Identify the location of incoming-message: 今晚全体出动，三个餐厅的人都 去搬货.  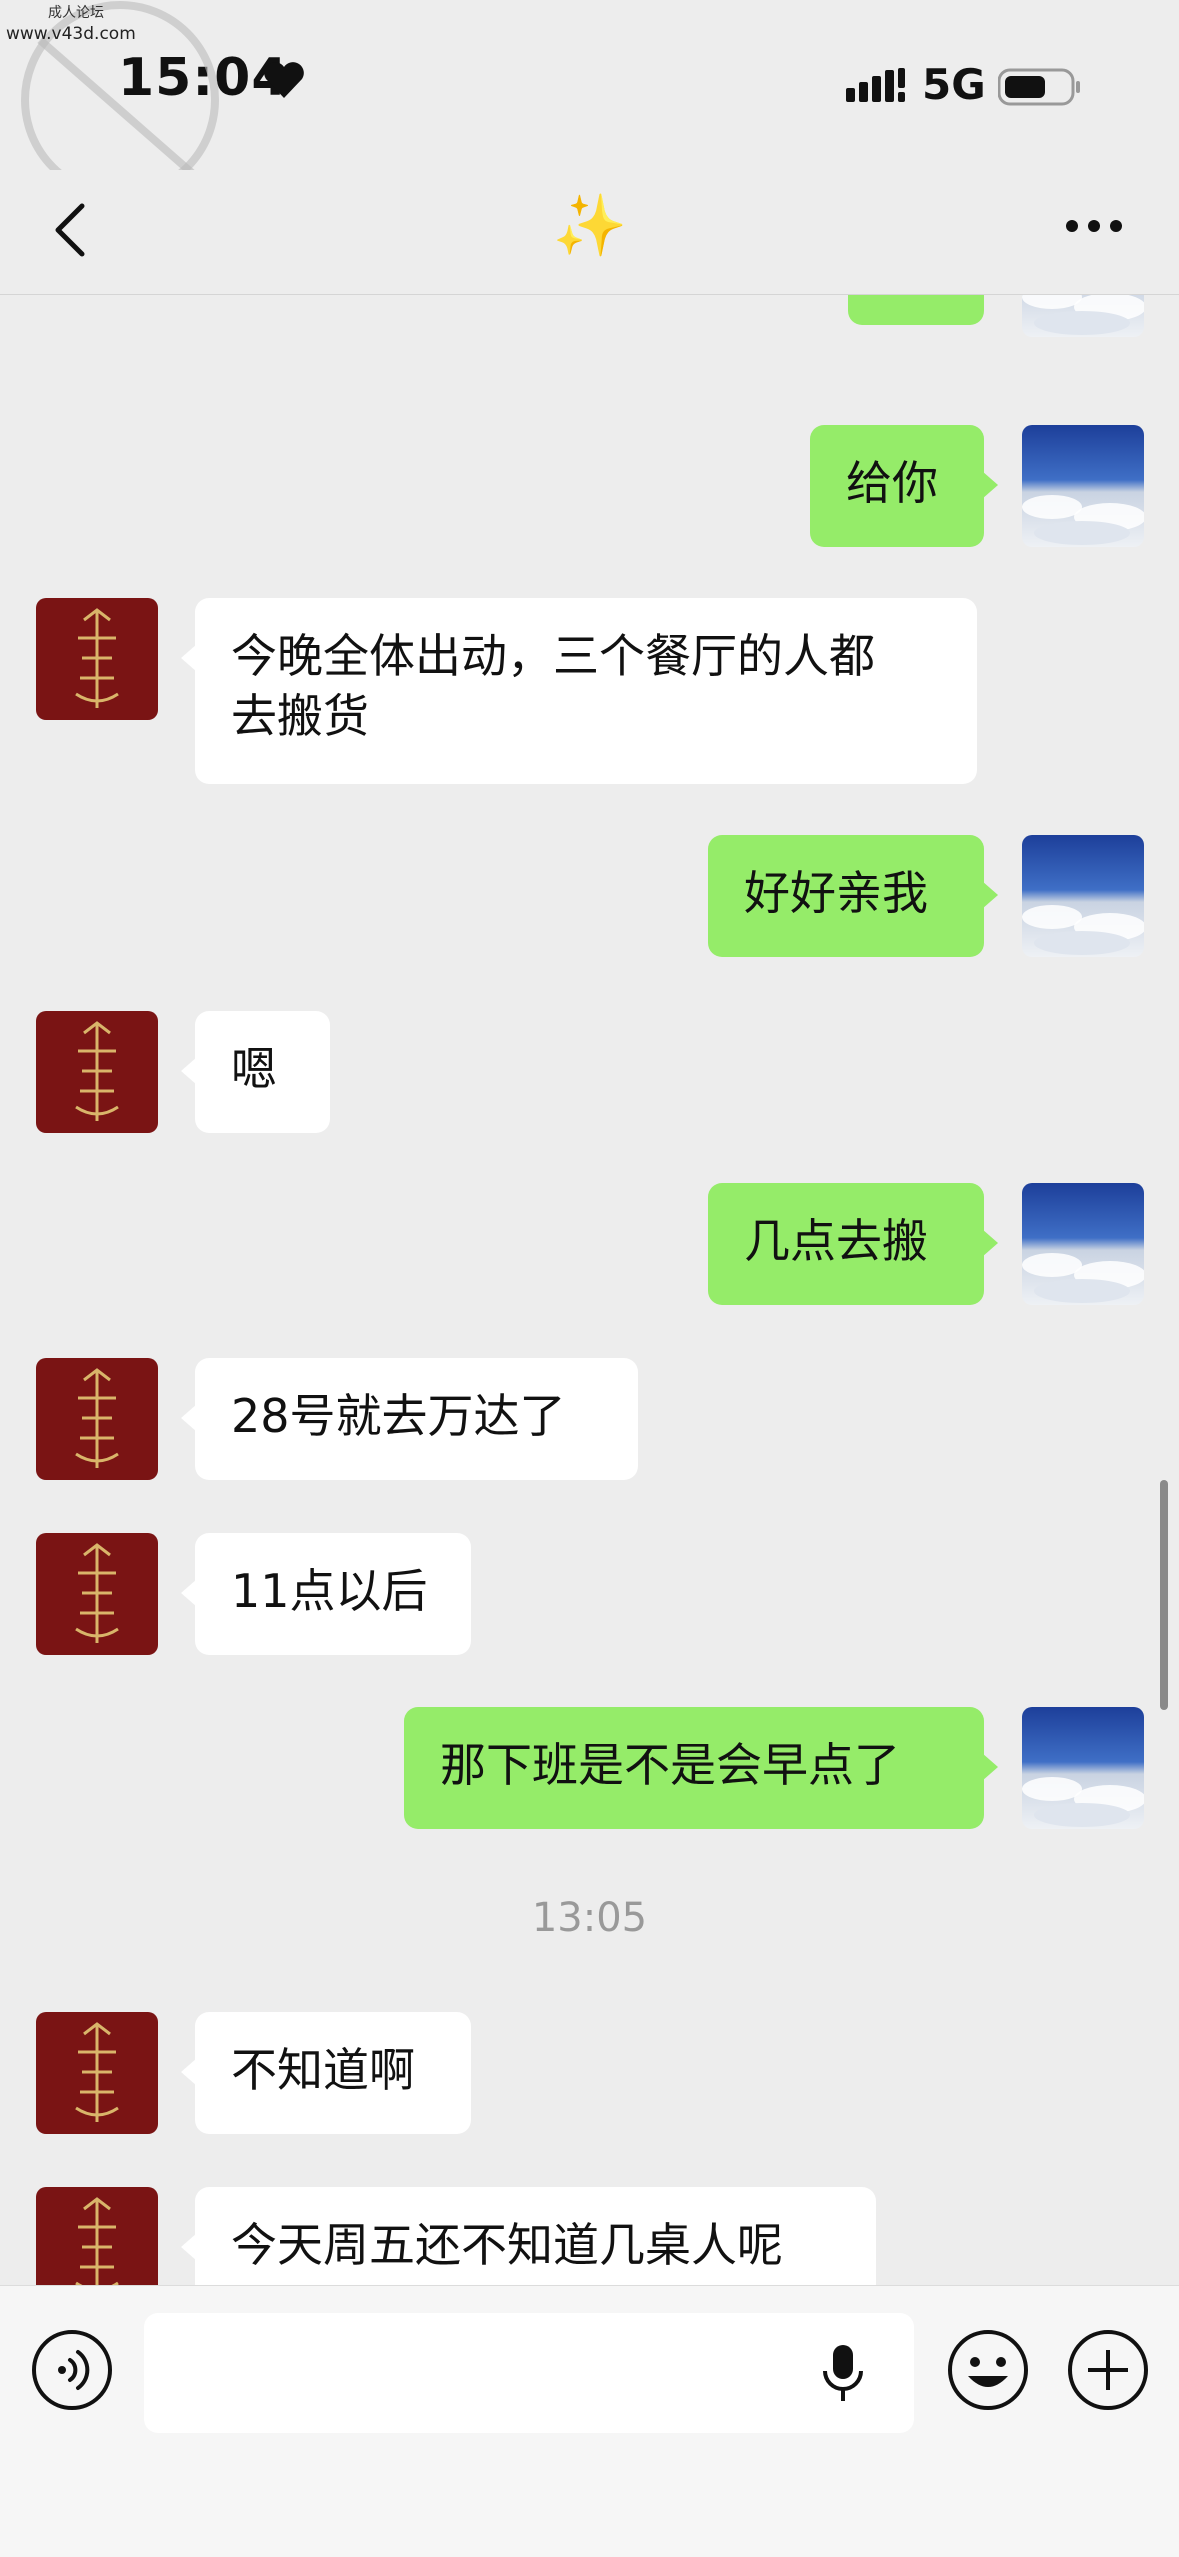
(579, 691).